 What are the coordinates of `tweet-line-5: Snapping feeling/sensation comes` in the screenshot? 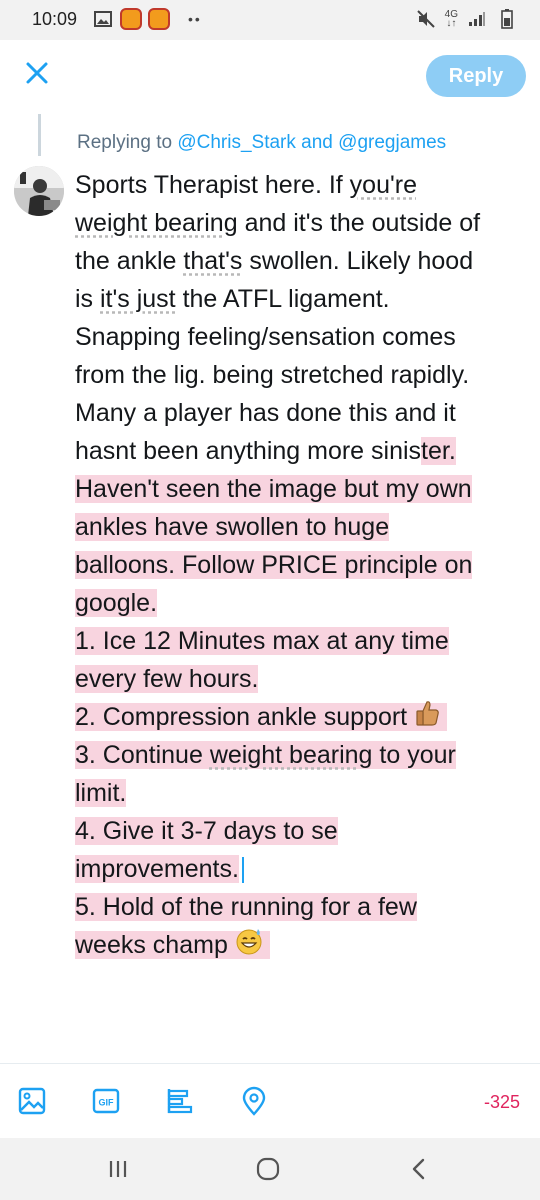 It's located at (265, 337).